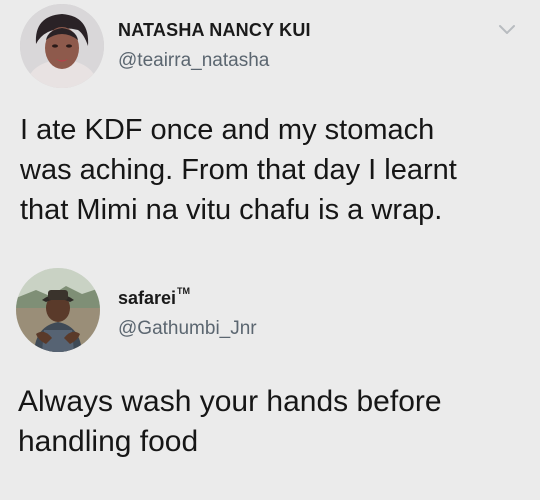 Image resolution: width=540 pixels, height=500 pixels. Describe the element at coordinates (214, 30) in the screenshot. I see `display-name: NATASHA NANCY KUI` at that location.